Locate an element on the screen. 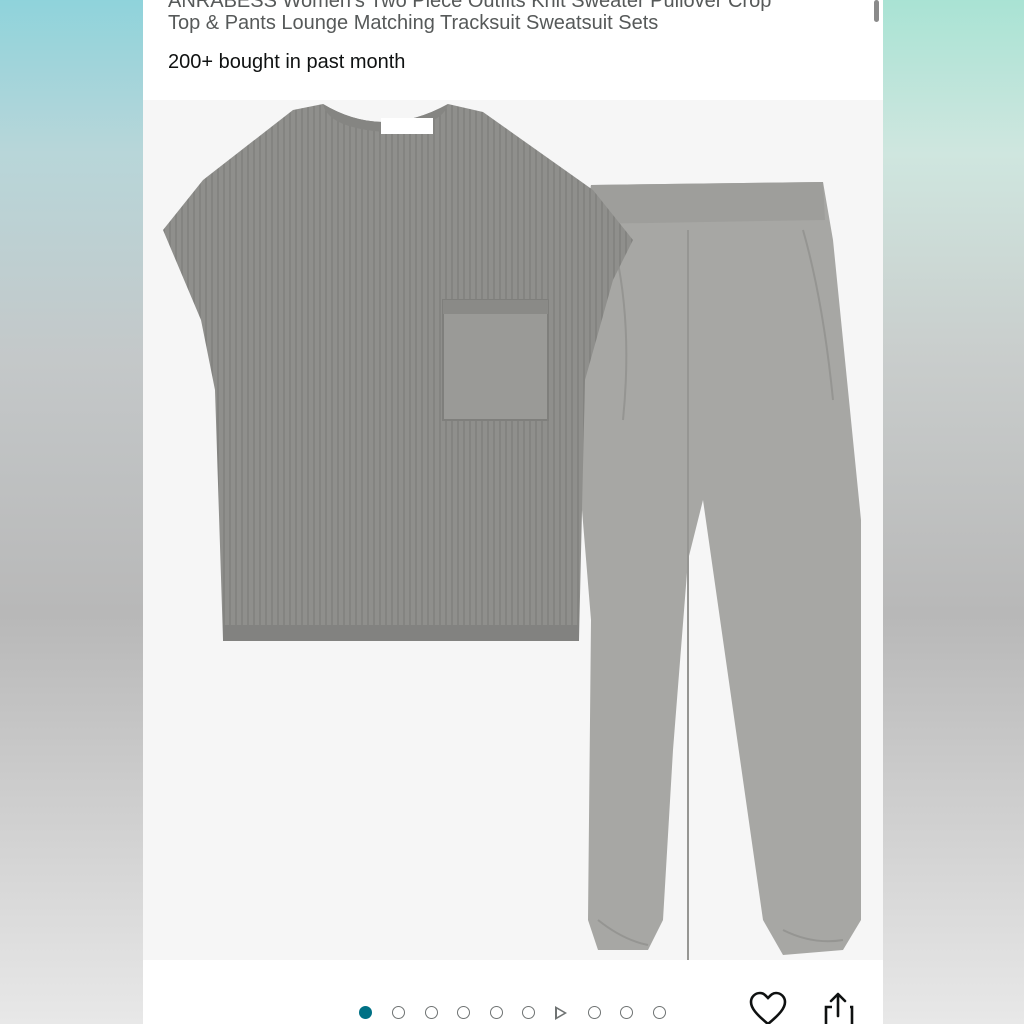 The width and height of the screenshot is (1024, 1024). video-play-icon is located at coordinates (561, 1013).